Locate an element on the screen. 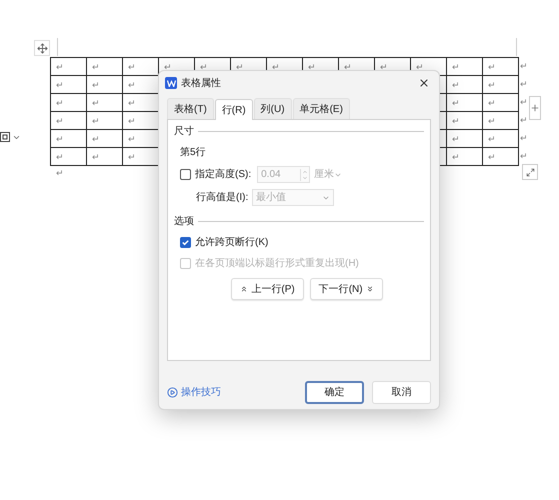  play-circle-icon is located at coordinates (172, 392).